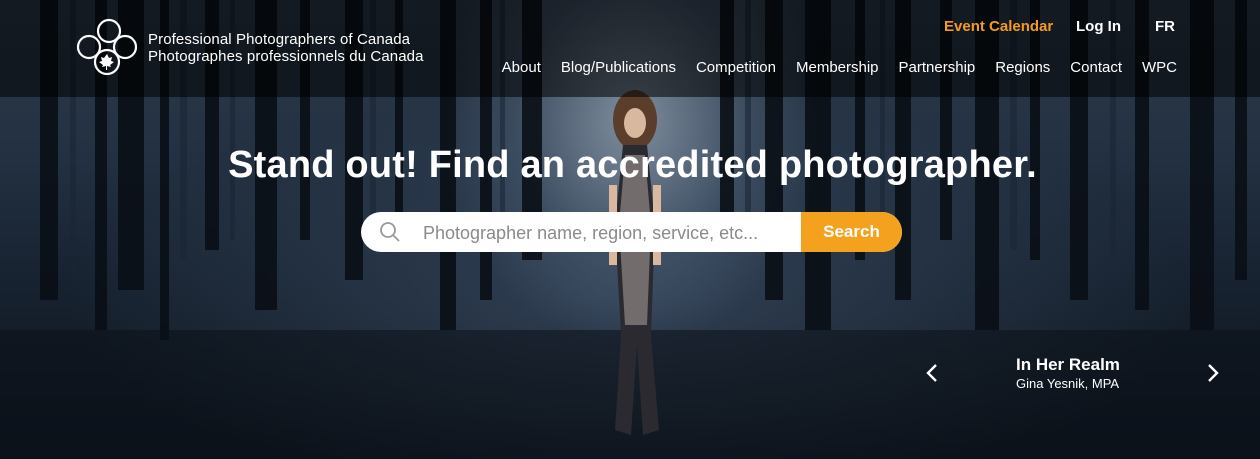 The height and width of the screenshot is (459, 1260). Describe the element at coordinates (1068, 364) in the screenshot. I see `slide-title: In Her Realm` at that location.